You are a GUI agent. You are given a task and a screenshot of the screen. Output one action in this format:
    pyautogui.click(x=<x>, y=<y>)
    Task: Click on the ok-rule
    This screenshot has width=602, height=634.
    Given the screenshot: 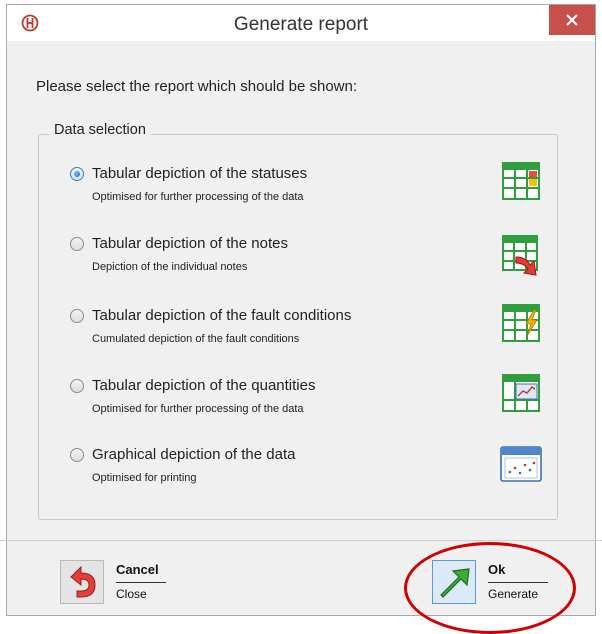 What is the action you would take?
    pyautogui.click(x=518, y=582)
    